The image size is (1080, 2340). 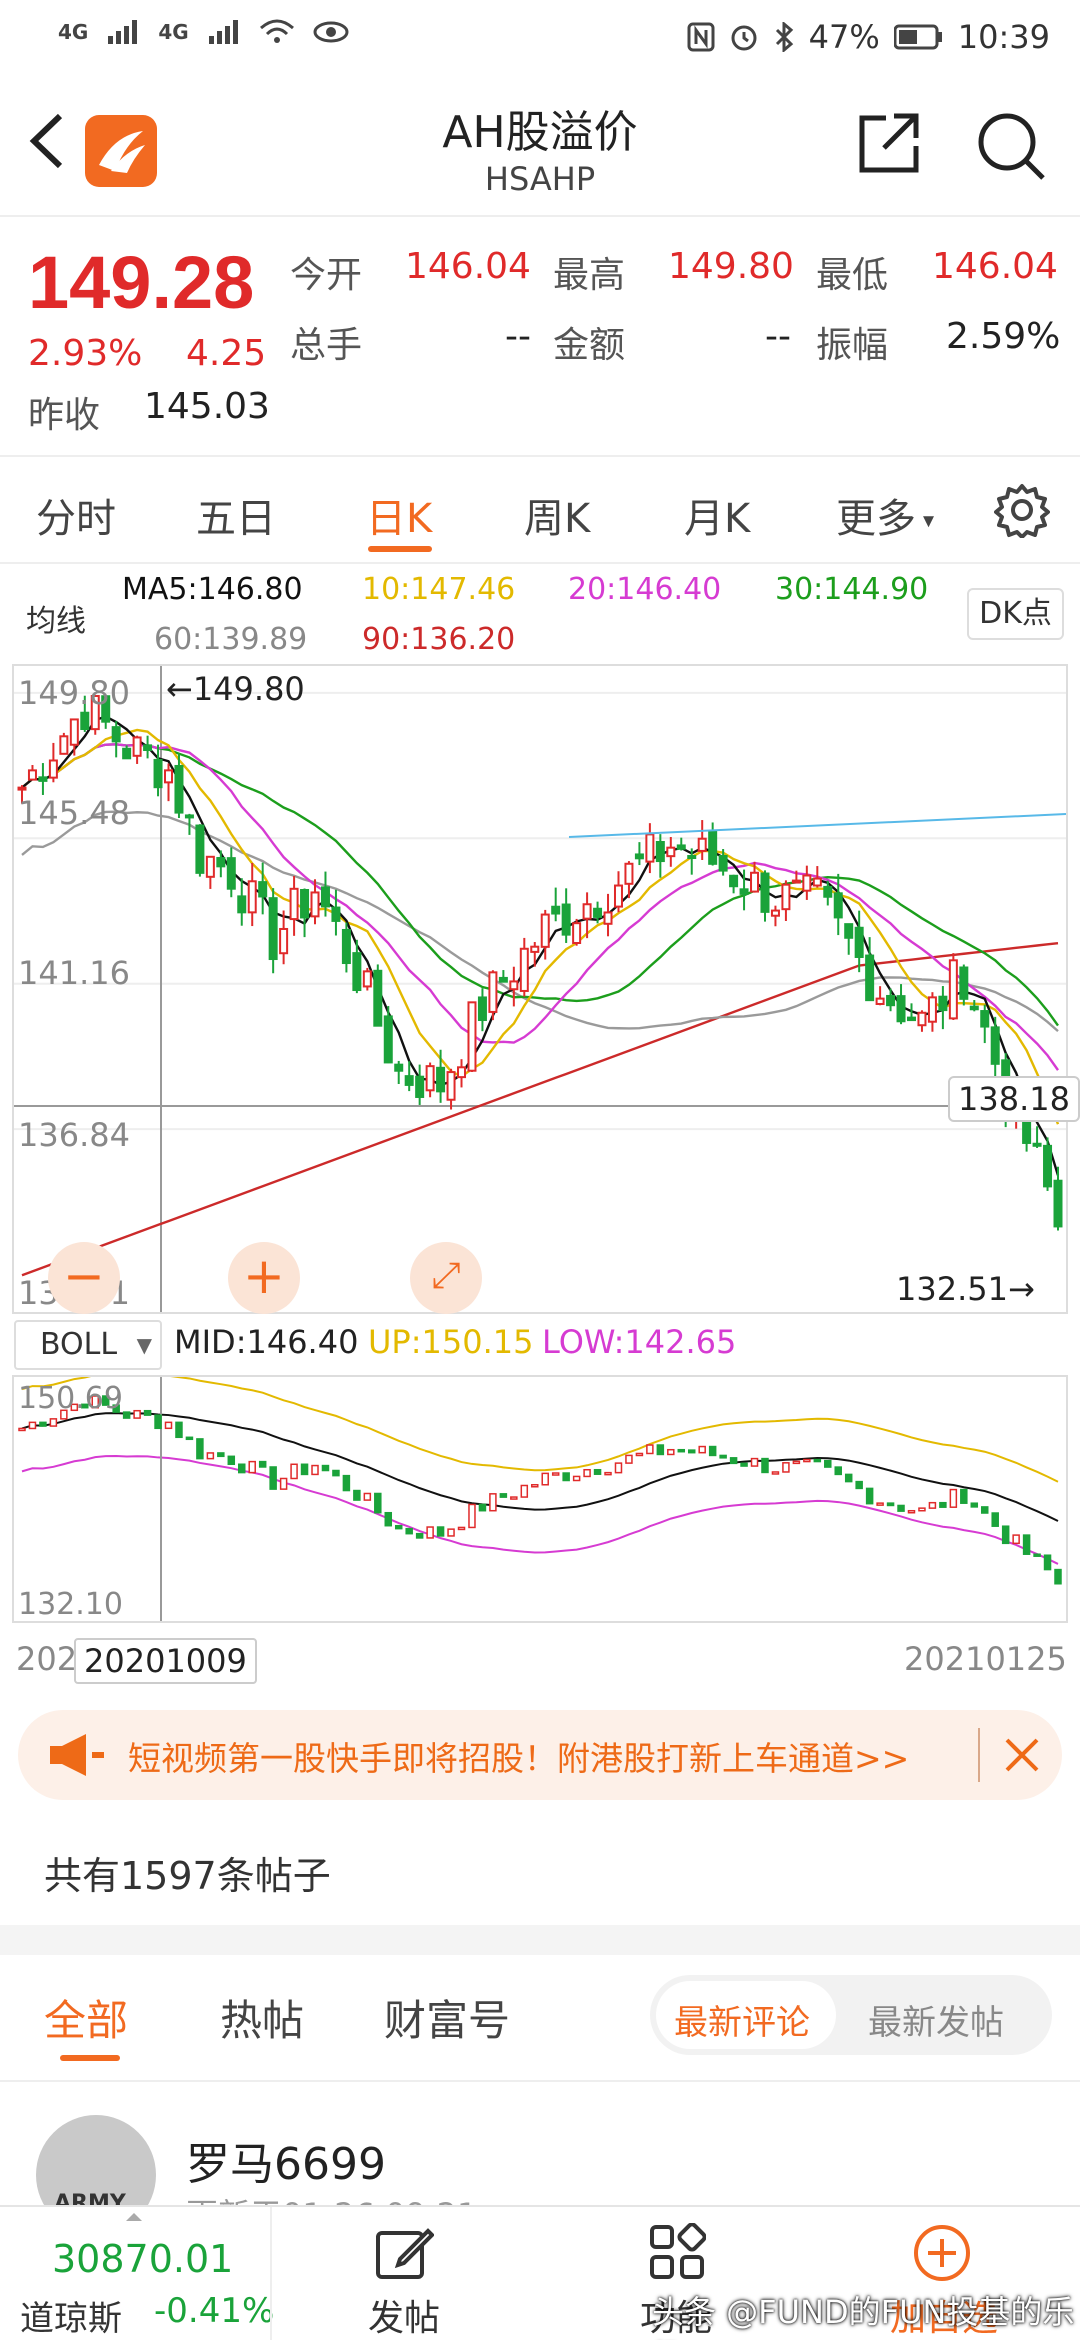 I want to click on boll-chart: 150.69 132.10, so click(x=540, y=1499).